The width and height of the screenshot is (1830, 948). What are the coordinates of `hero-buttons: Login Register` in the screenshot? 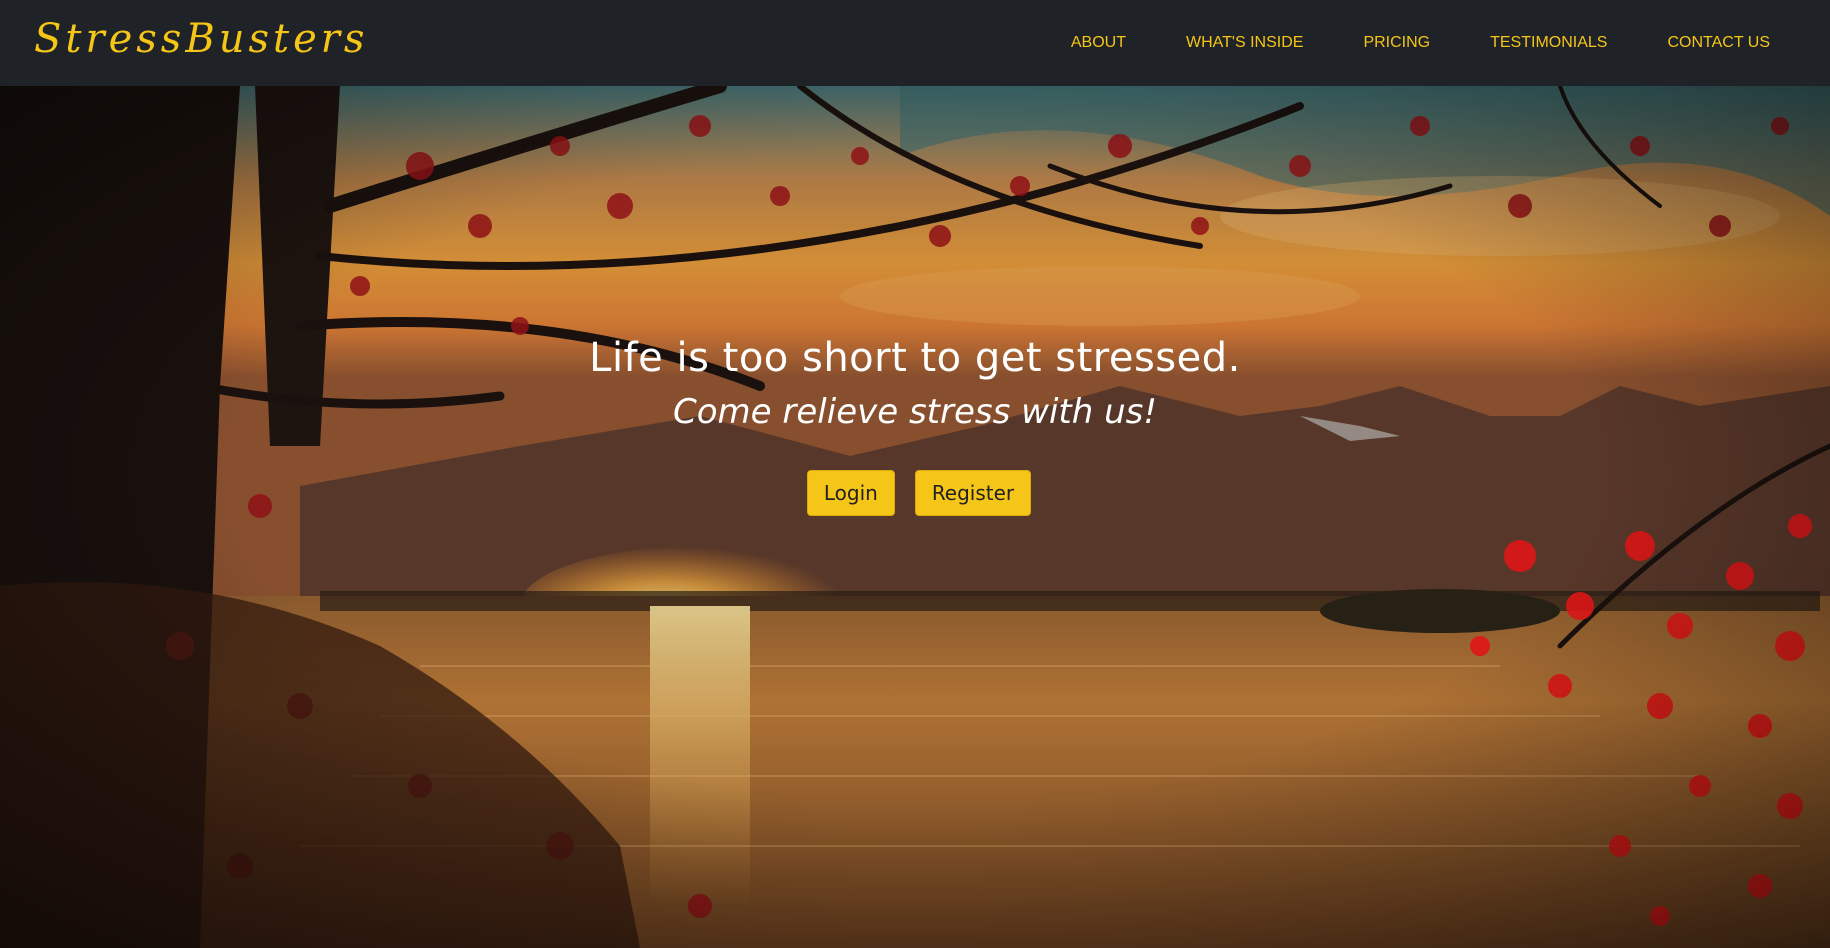 It's located at (915, 493).